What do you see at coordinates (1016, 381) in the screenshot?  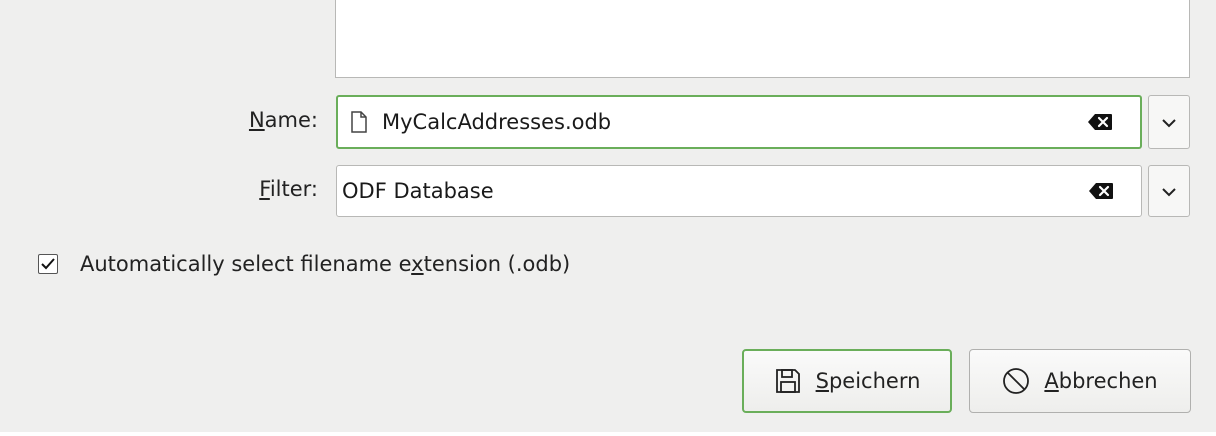 I see `prohibition-icon` at bounding box center [1016, 381].